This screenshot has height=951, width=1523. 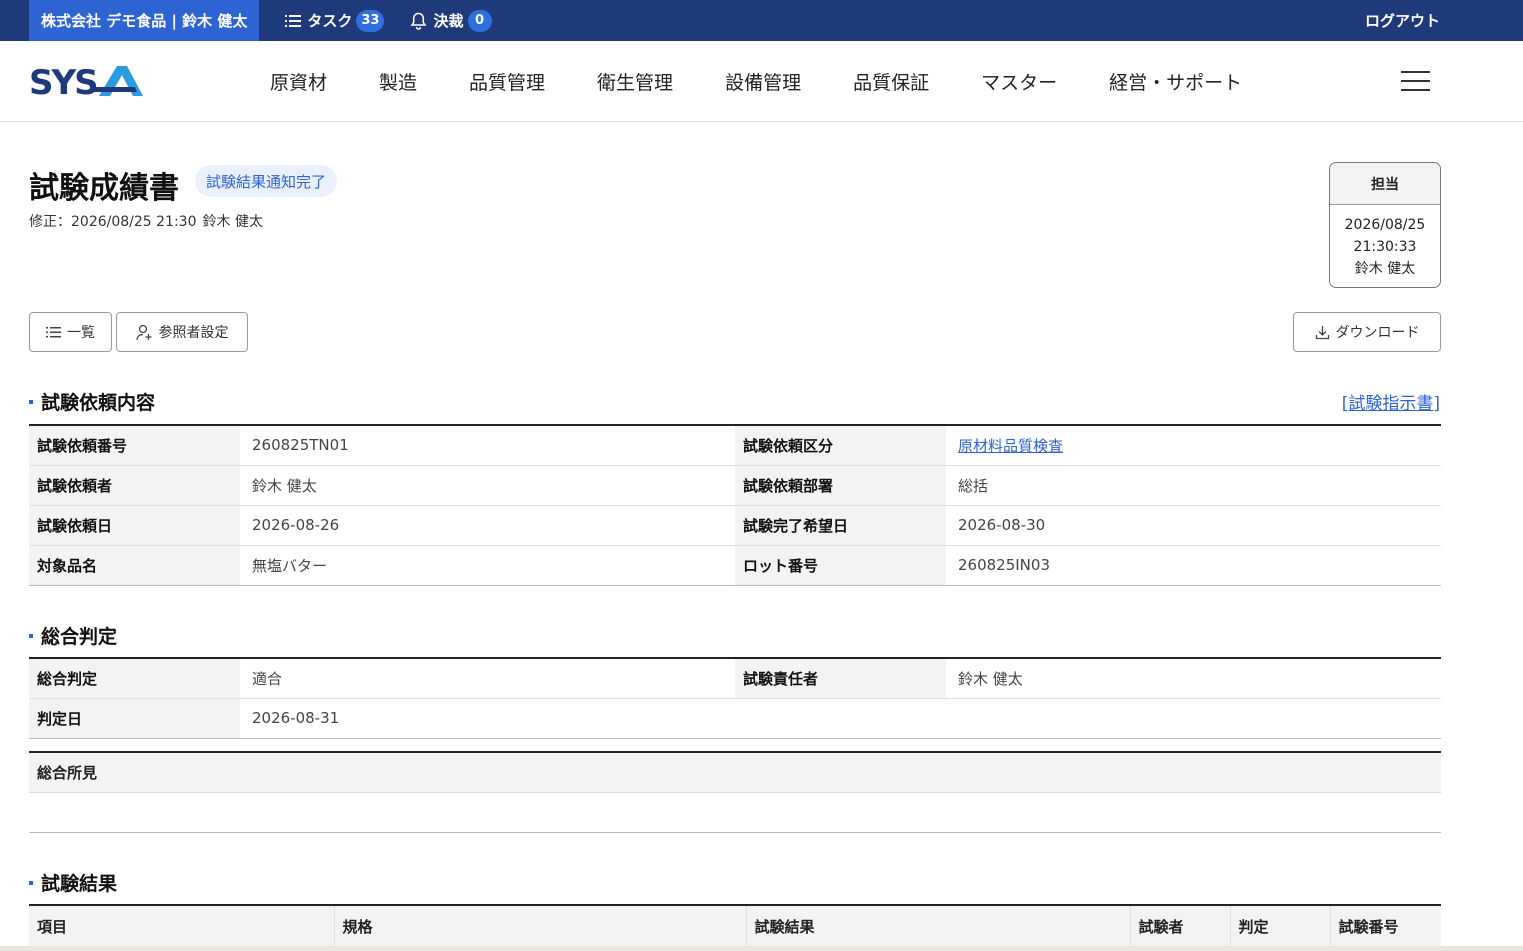 I want to click on table-row: 試験依頼番号 260825TN01 試験依頼区分 原材料品質検査, so click(x=735, y=445).